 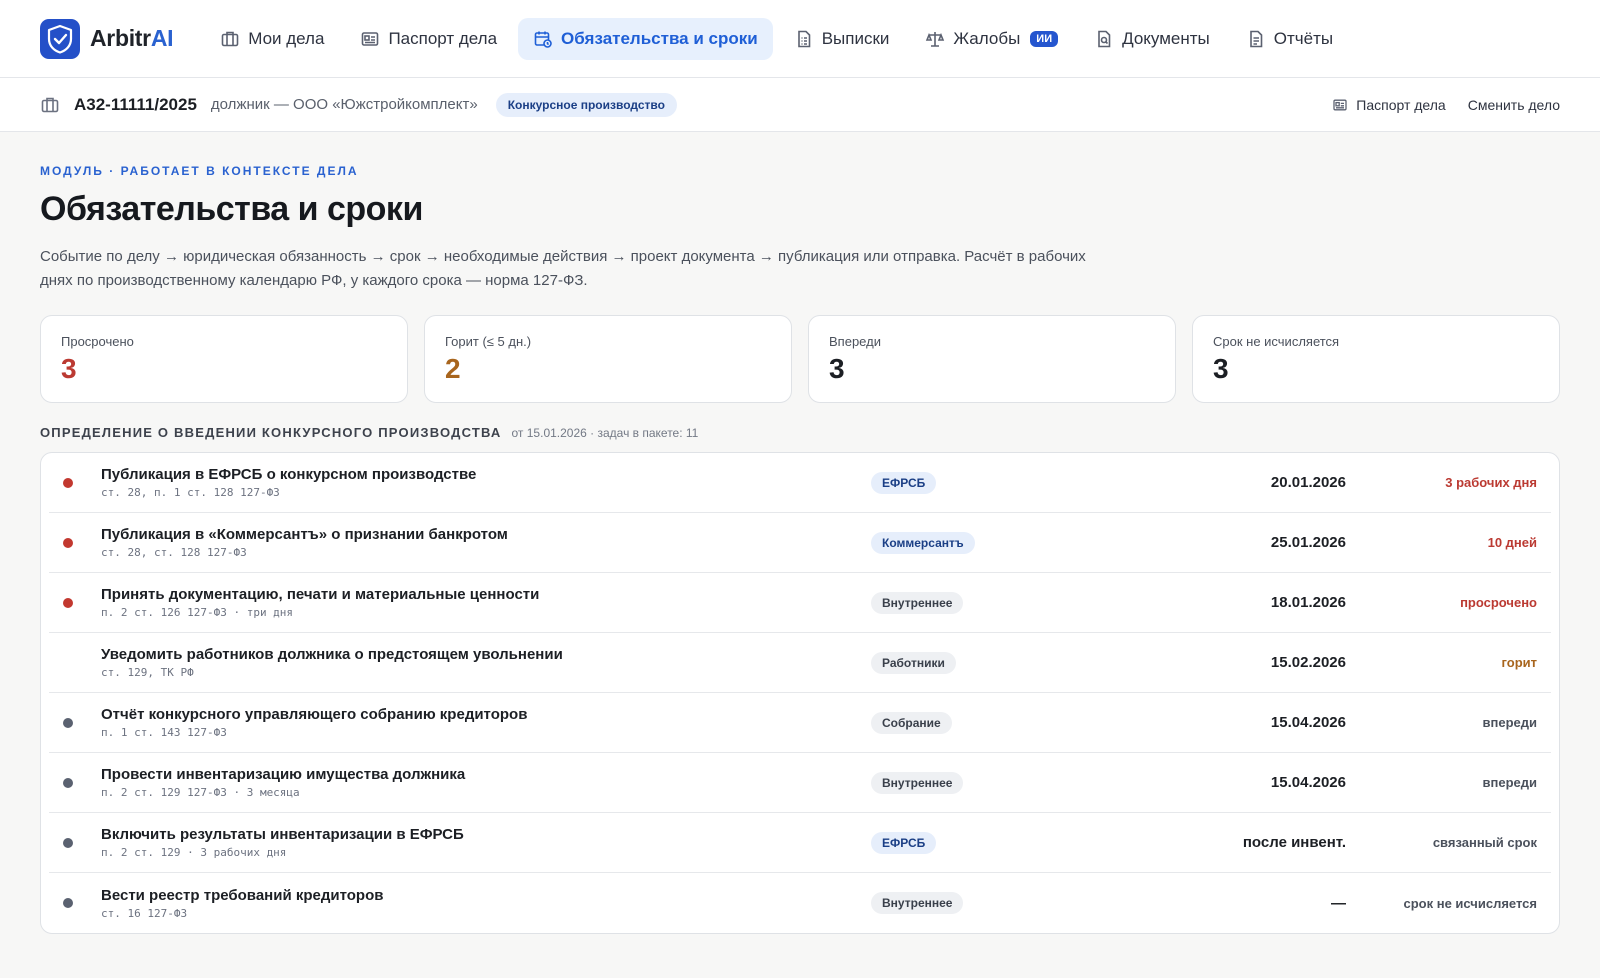 What do you see at coordinates (586, 104) in the screenshot?
I see `case-stage-badge: Конкурсное производство` at bounding box center [586, 104].